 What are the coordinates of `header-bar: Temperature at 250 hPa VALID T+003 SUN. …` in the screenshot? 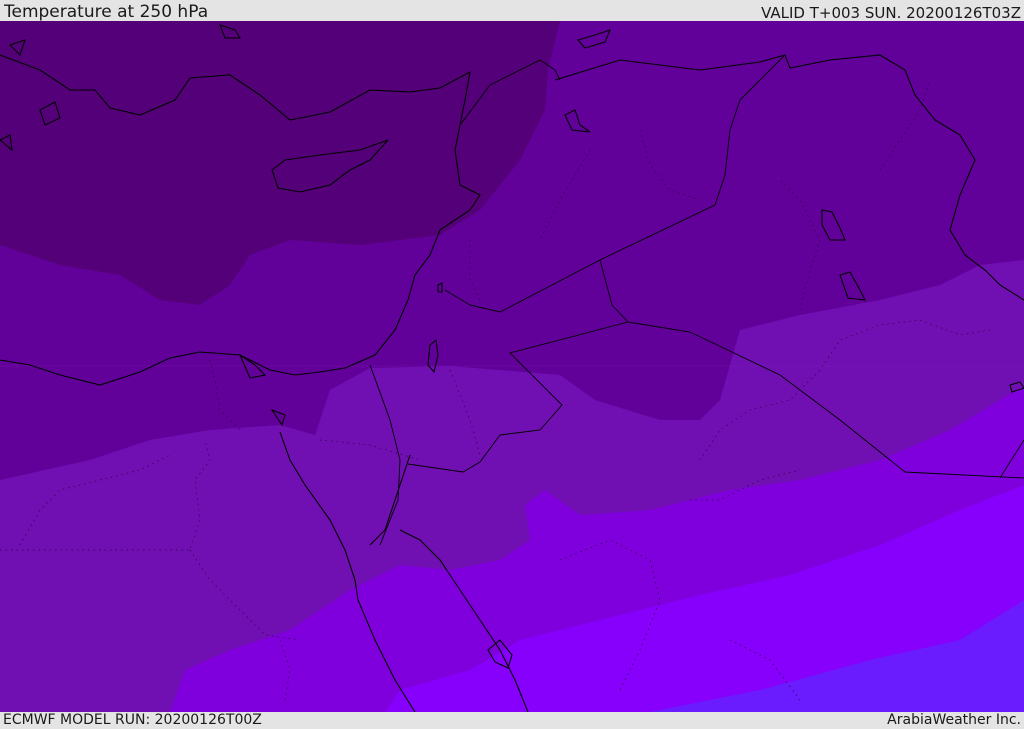 It's located at (512, 10).